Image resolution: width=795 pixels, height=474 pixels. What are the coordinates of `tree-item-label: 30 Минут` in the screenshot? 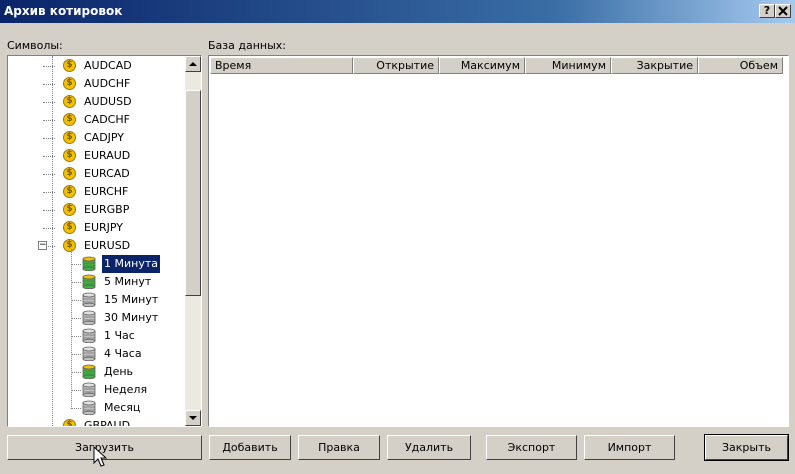 It's located at (131, 317).